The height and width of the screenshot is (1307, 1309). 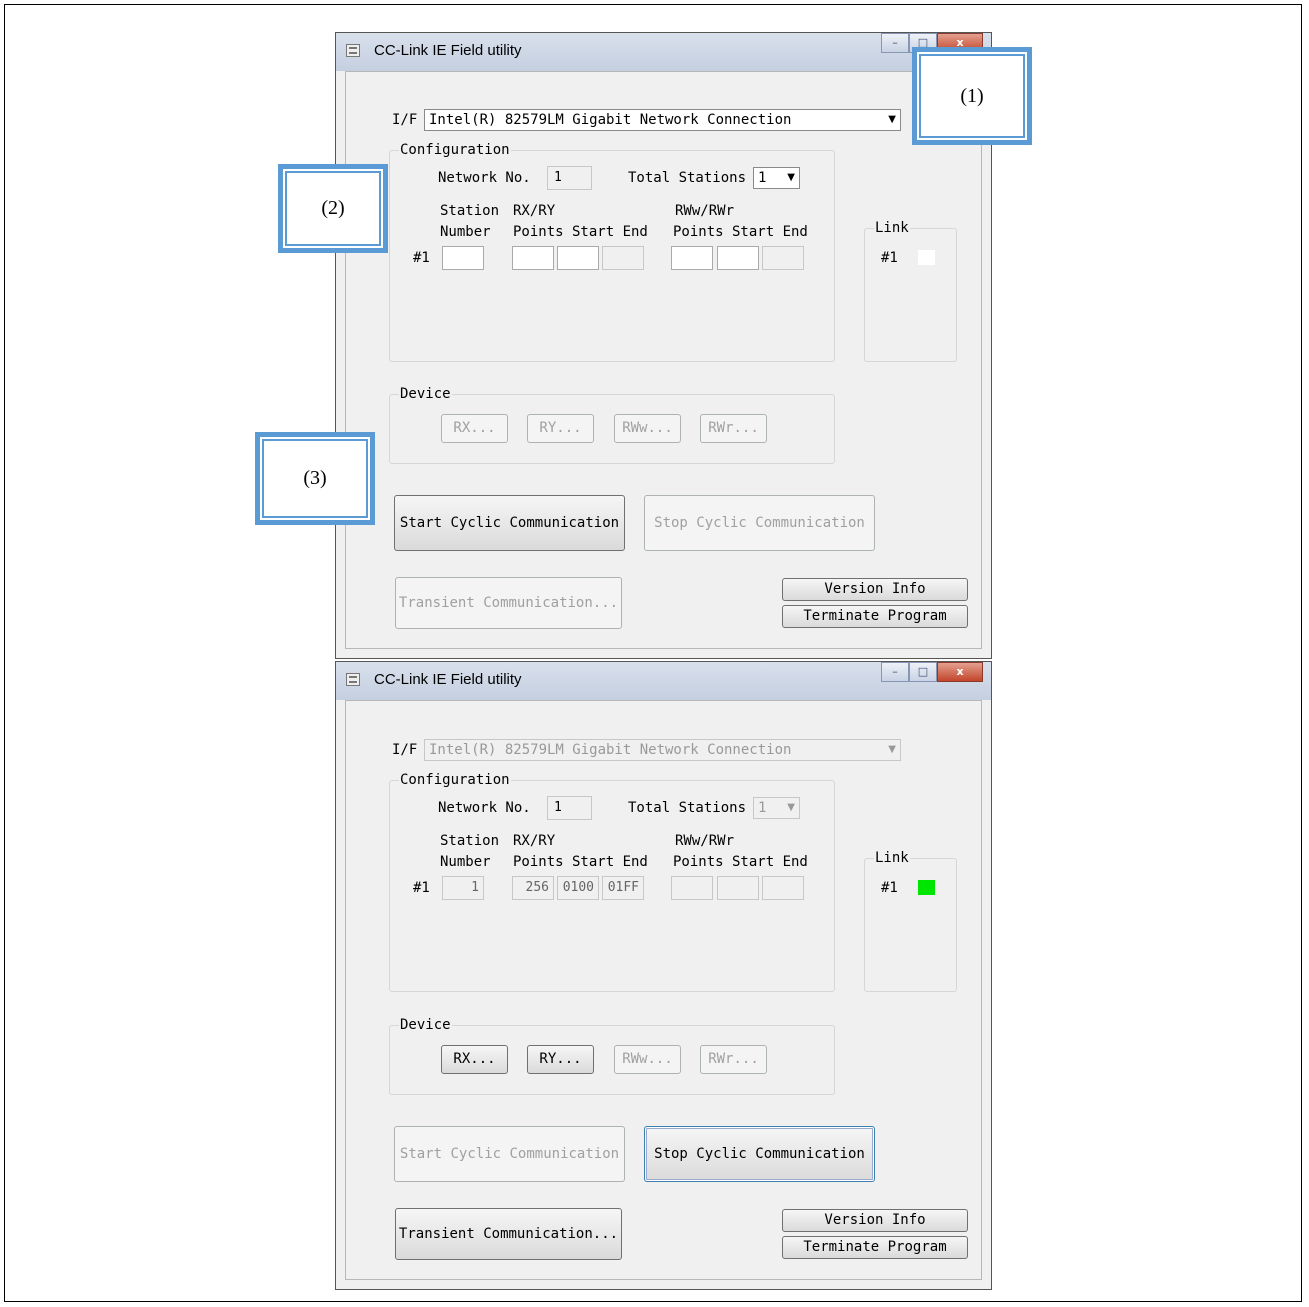 What do you see at coordinates (623, 258) in the screenshot?
I see `rxry-end-field` at bounding box center [623, 258].